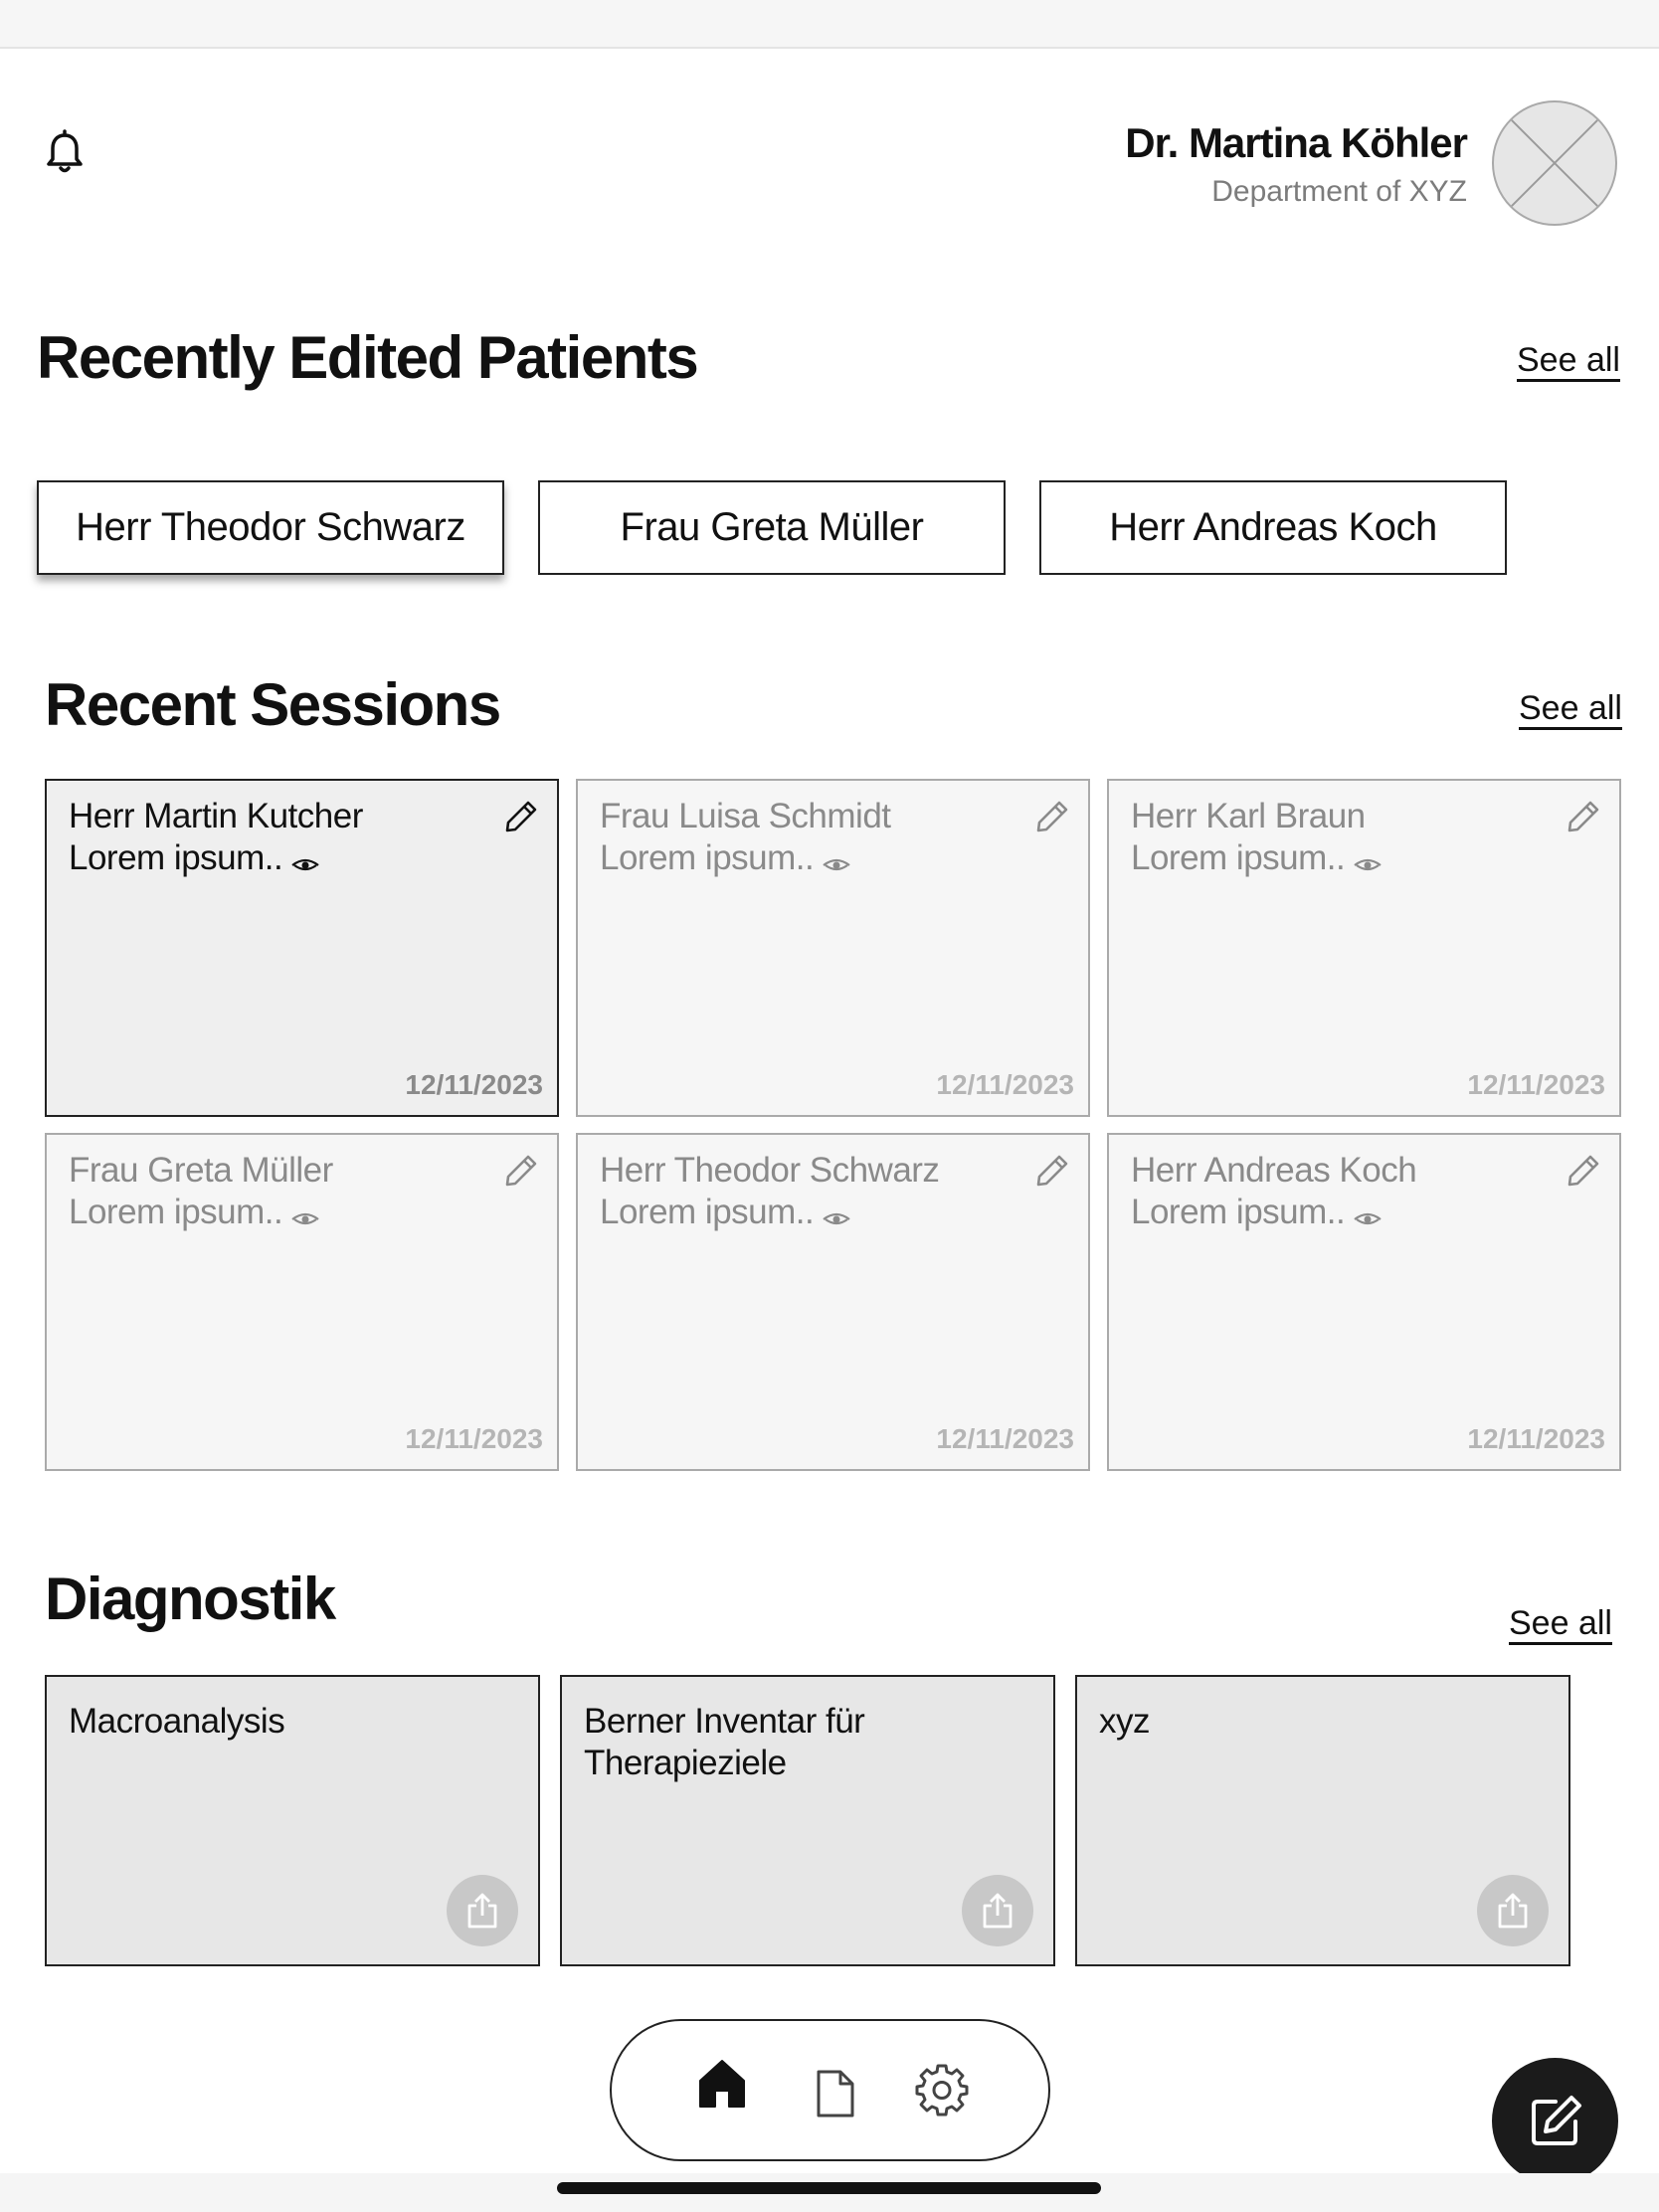 The width and height of the screenshot is (1659, 2212). I want to click on recent-sessions-title: Recent Sessions, so click(273, 704).